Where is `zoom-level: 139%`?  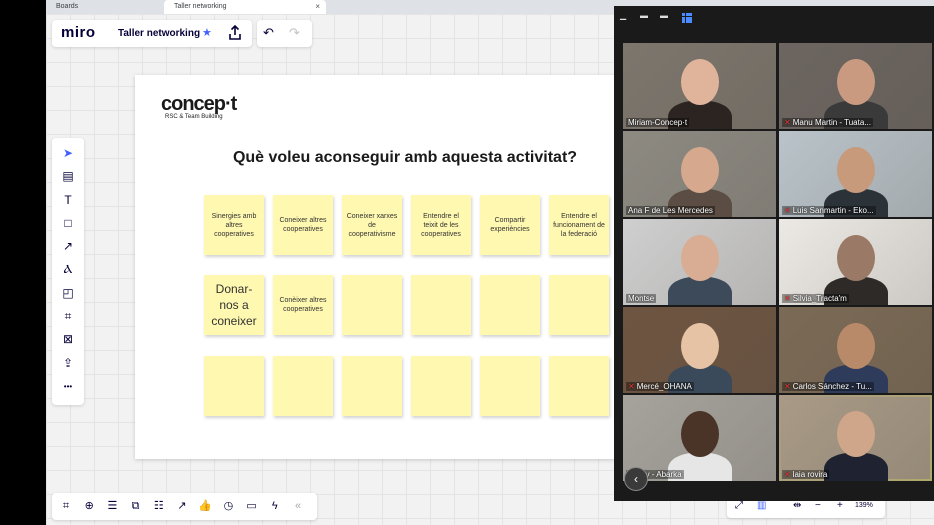
zoom-level: 139% is located at coordinates (864, 505).